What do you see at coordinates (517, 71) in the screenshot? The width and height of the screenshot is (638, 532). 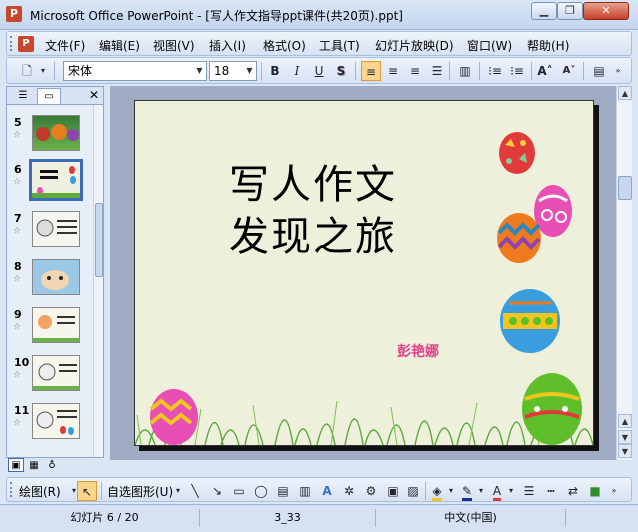 I see `bullets-button: ⁝≡` at bounding box center [517, 71].